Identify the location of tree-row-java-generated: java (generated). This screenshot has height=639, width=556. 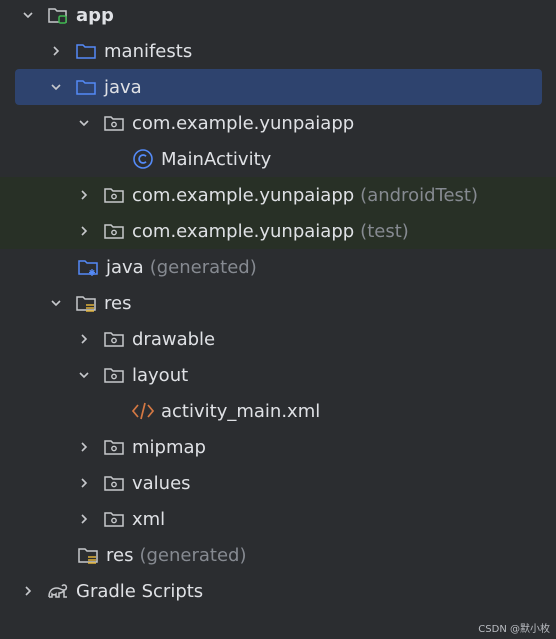
(278, 267).